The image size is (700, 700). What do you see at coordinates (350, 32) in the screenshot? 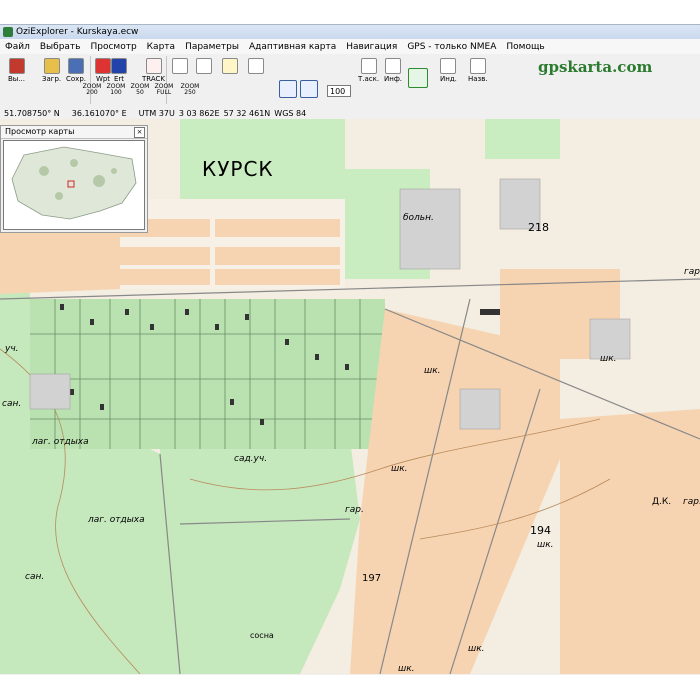
I see `title-bar: OziExplorer - Kurskaya.ecw` at bounding box center [350, 32].